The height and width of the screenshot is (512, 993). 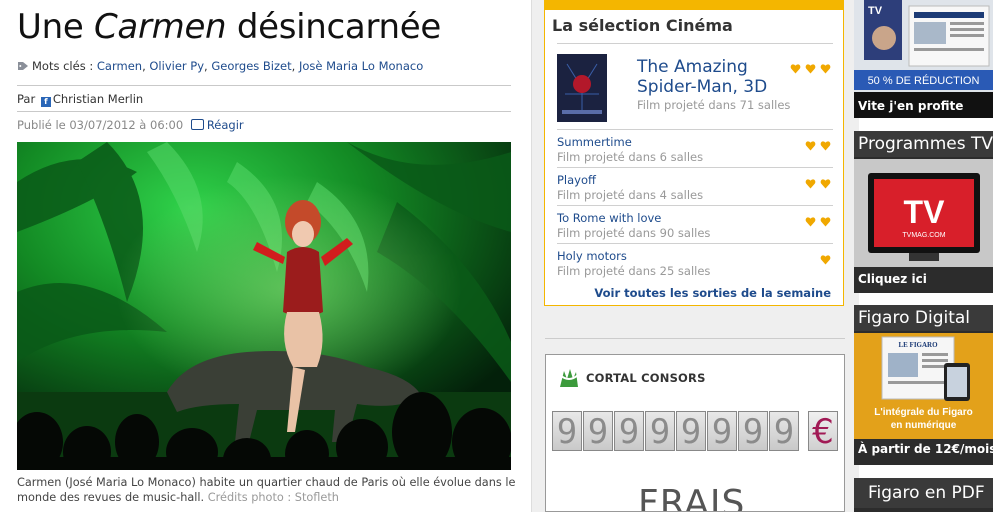 I want to click on film-title-holy-motors: Holy motors, so click(x=592, y=256).